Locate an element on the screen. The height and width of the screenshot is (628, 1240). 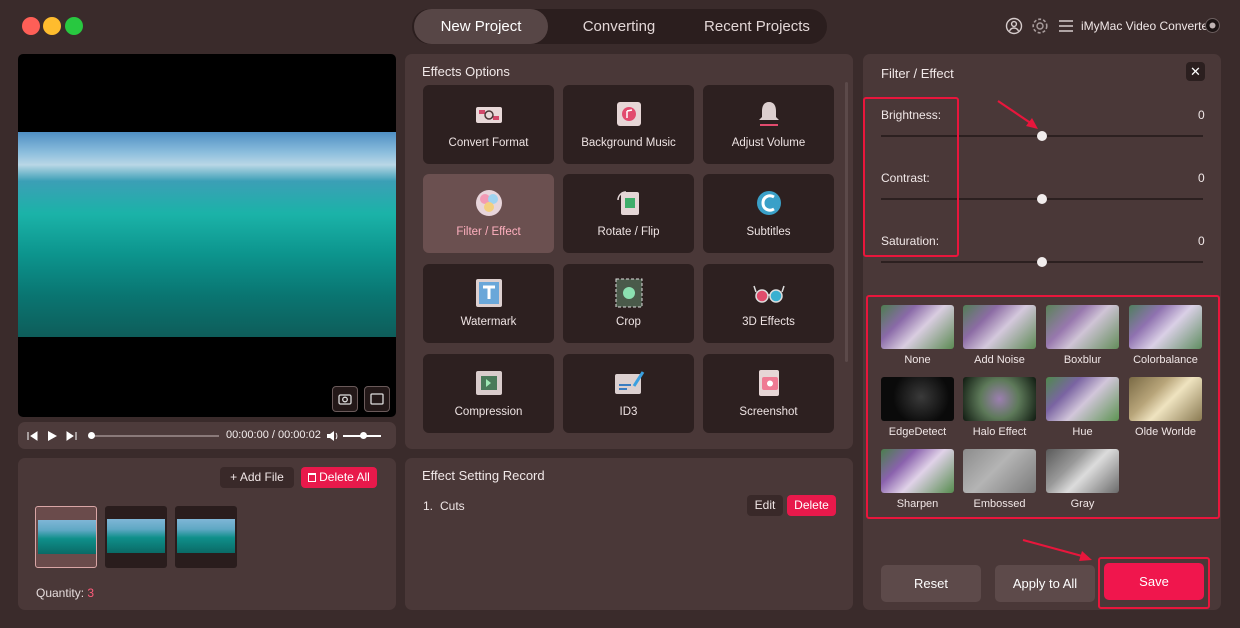
effect-subtitles: Subtitles is located at coordinates (768, 213).